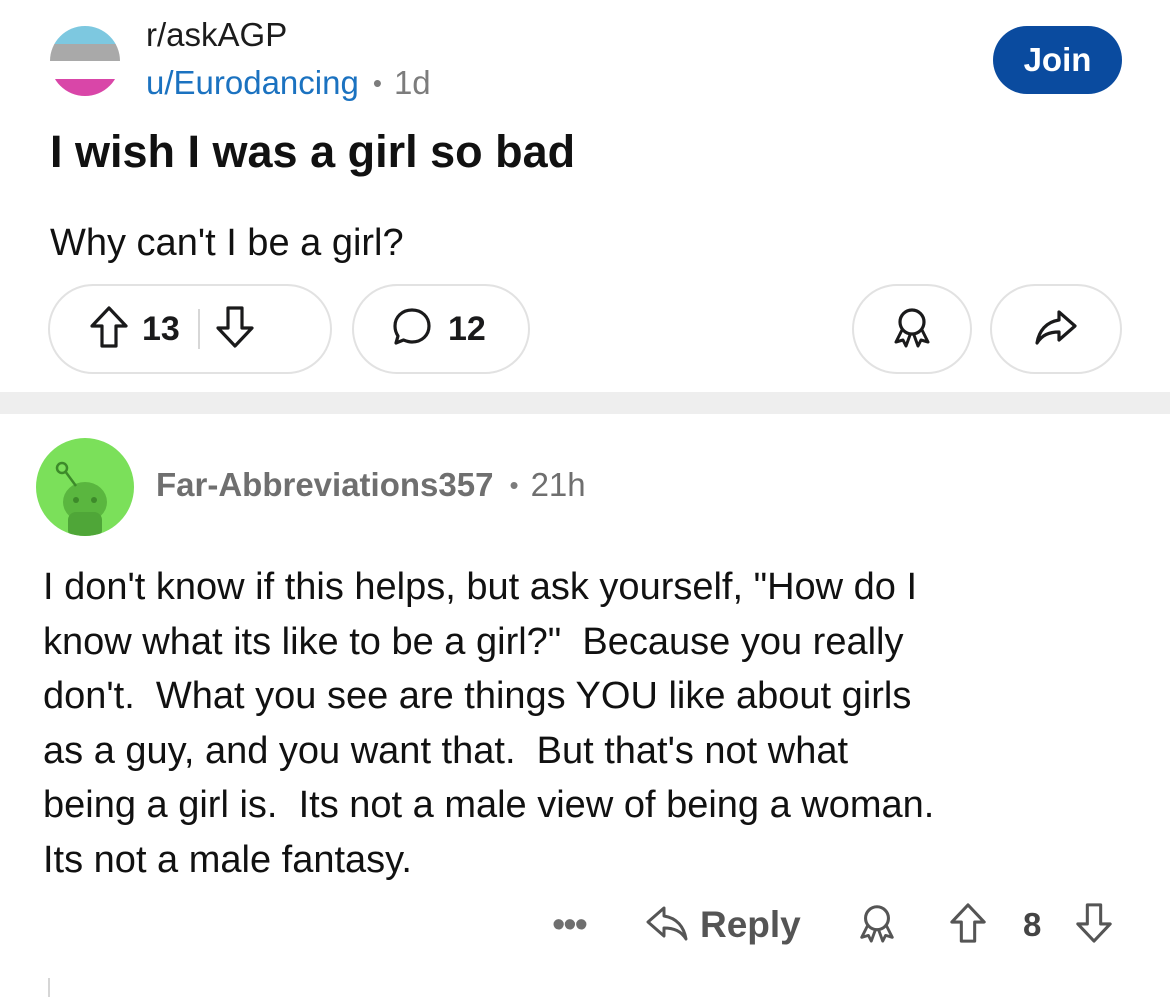  I want to click on comments-button: 12, so click(441, 329).